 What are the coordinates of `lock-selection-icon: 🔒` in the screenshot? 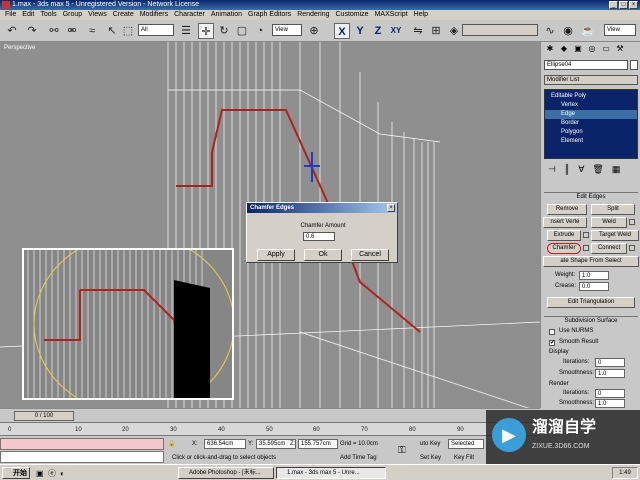 It's located at (171, 444).